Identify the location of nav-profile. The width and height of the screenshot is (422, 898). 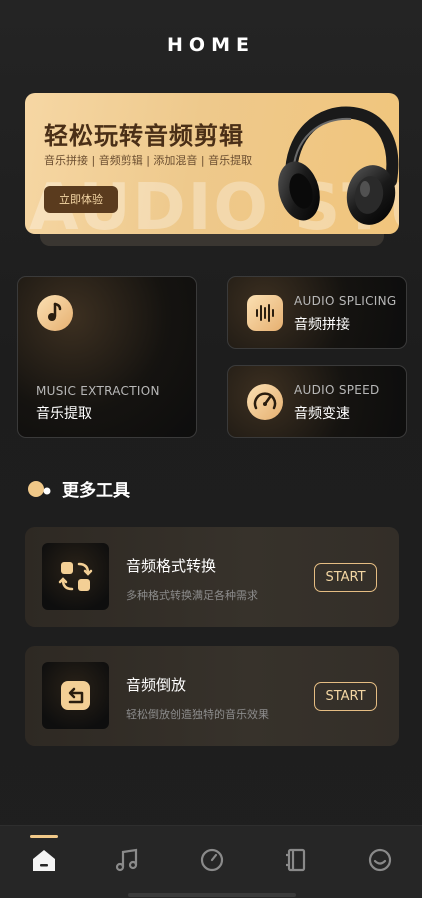
(380, 860).